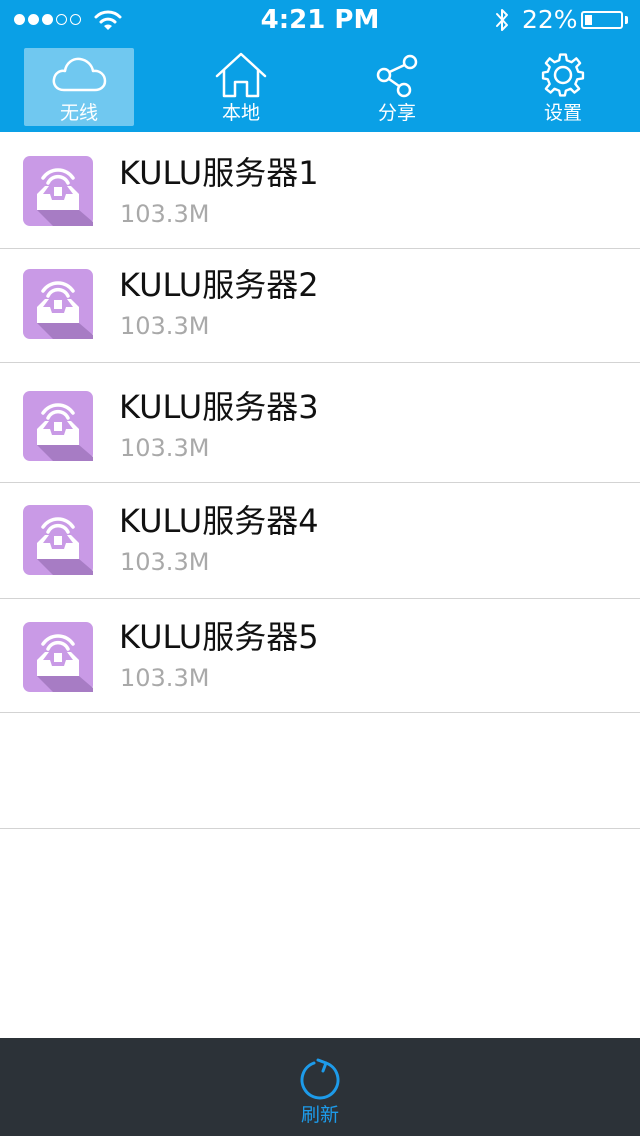 This screenshot has height=1136, width=640. What do you see at coordinates (320, 20) in the screenshot?
I see `status-bar: 4:21 PM 22%` at bounding box center [320, 20].